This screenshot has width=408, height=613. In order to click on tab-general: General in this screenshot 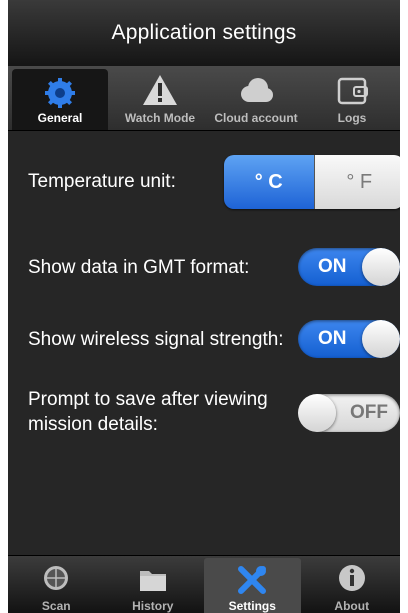, I will do `click(60, 99)`.